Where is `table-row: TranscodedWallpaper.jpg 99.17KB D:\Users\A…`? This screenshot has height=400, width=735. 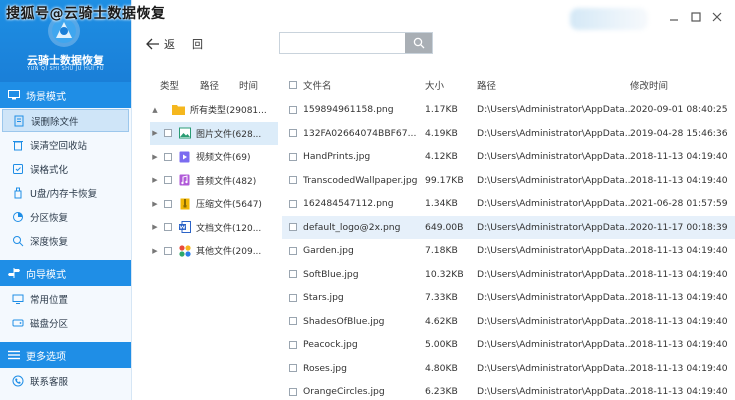 table-row: TranscodedWallpaper.jpg 99.17KB D:\Users\A… is located at coordinates (508, 181).